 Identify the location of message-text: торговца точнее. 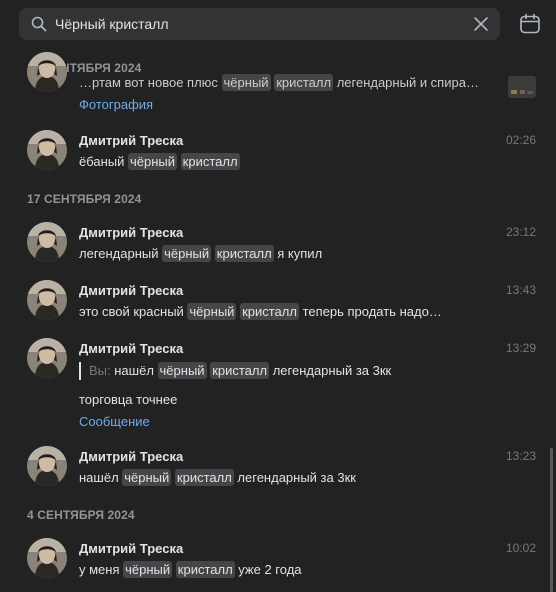
(128, 399).